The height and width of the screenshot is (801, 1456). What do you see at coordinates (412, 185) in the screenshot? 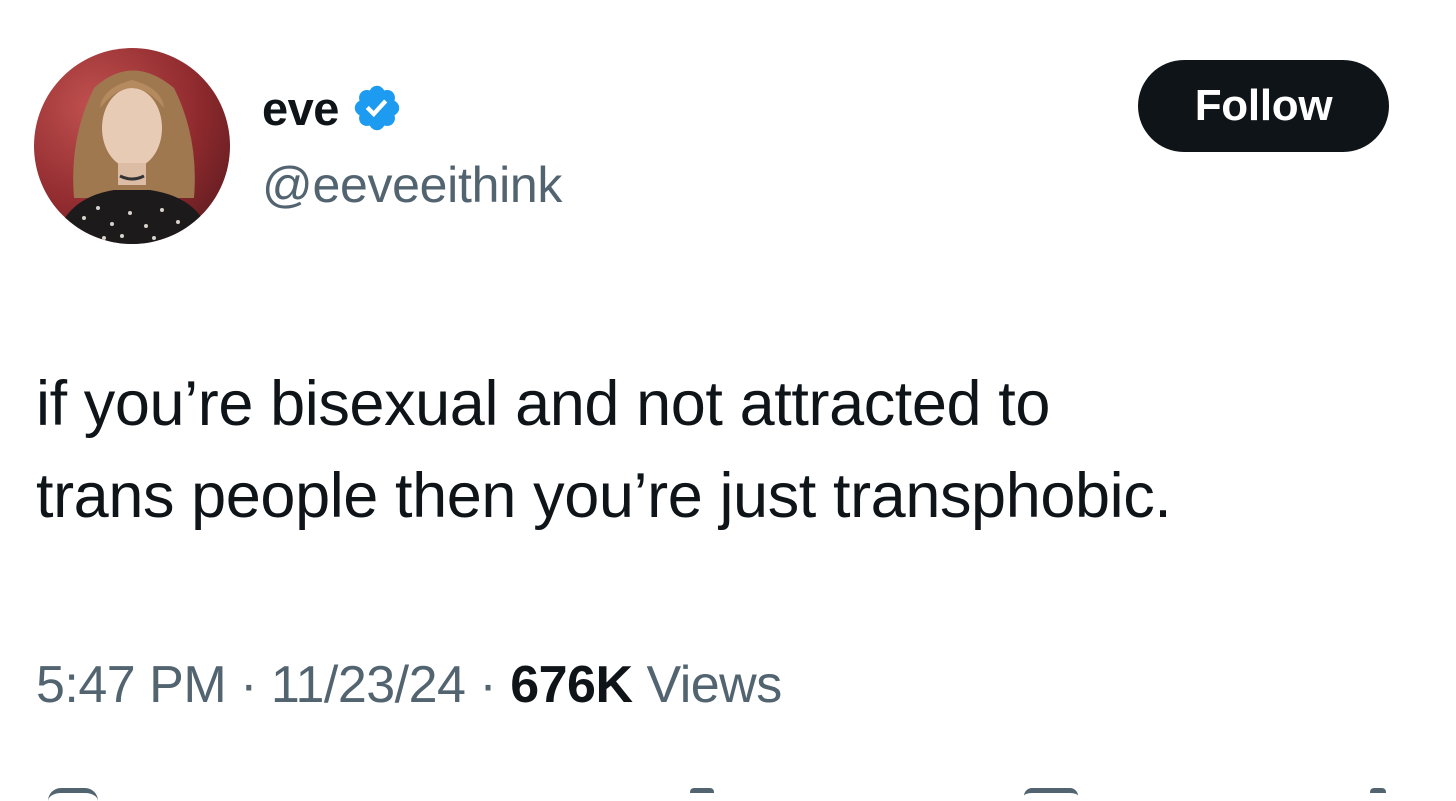
I see `author-handle: @eeveeithink` at bounding box center [412, 185].